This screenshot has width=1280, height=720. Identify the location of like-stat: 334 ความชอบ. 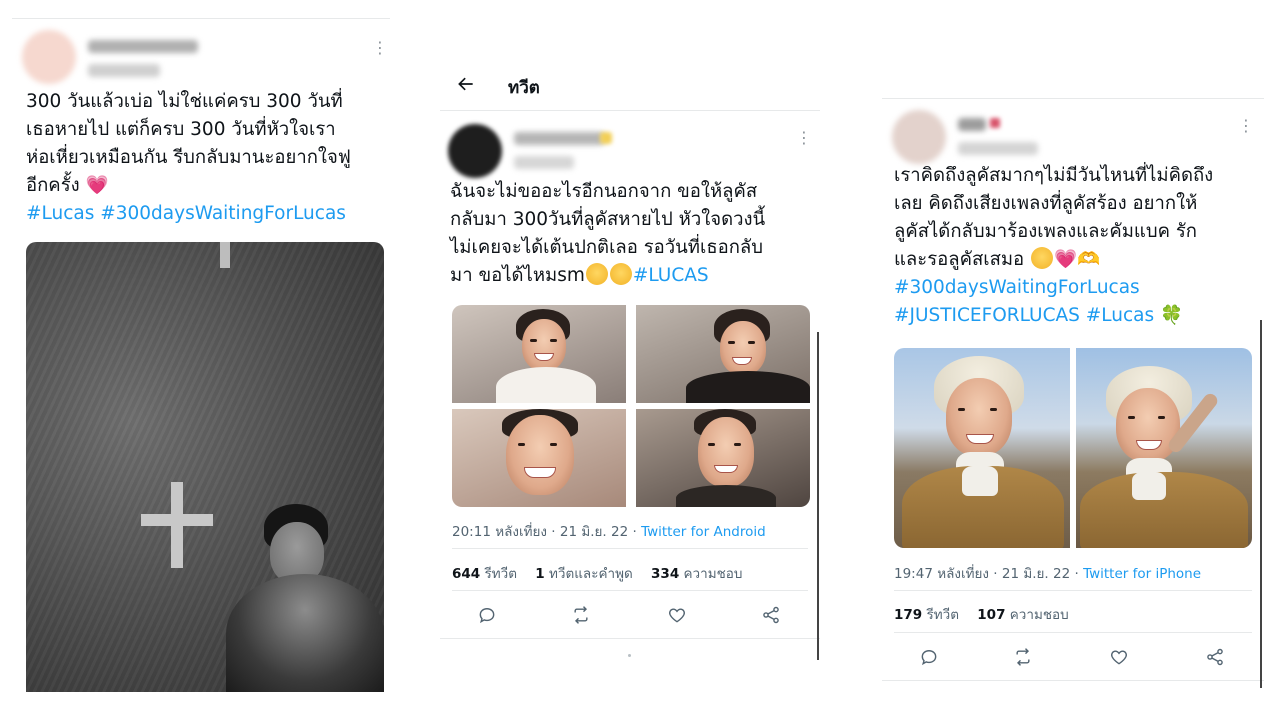
(696, 574).